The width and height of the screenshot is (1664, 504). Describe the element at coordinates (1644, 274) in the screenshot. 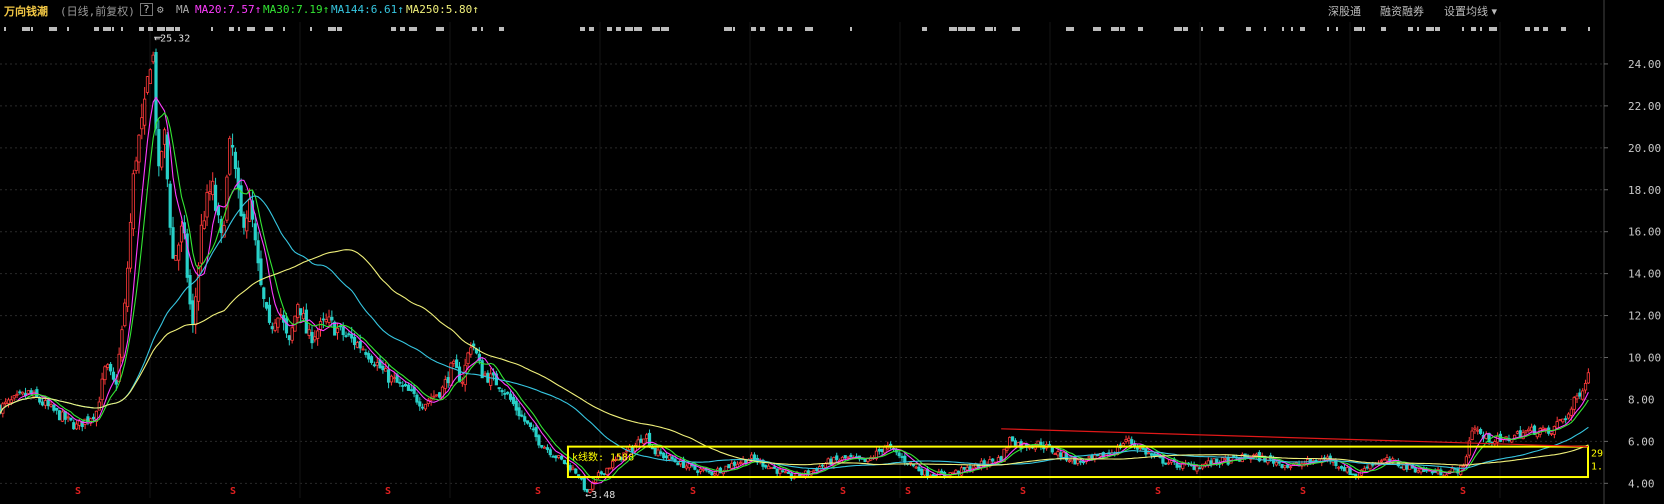

I see `y-tick-label: 14.00` at that location.